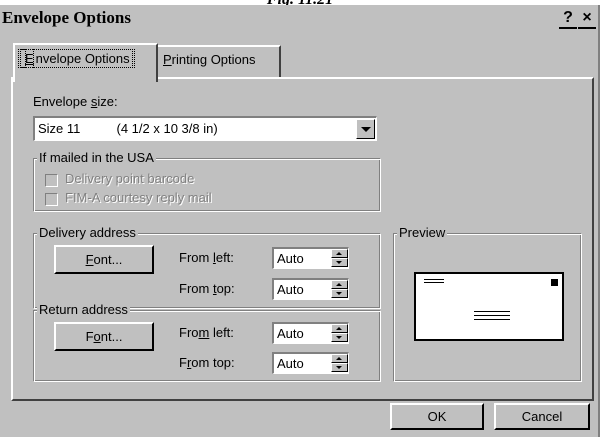 The width and height of the screenshot is (600, 438). I want to click on return-from-left-label: From left:, so click(206, 332).